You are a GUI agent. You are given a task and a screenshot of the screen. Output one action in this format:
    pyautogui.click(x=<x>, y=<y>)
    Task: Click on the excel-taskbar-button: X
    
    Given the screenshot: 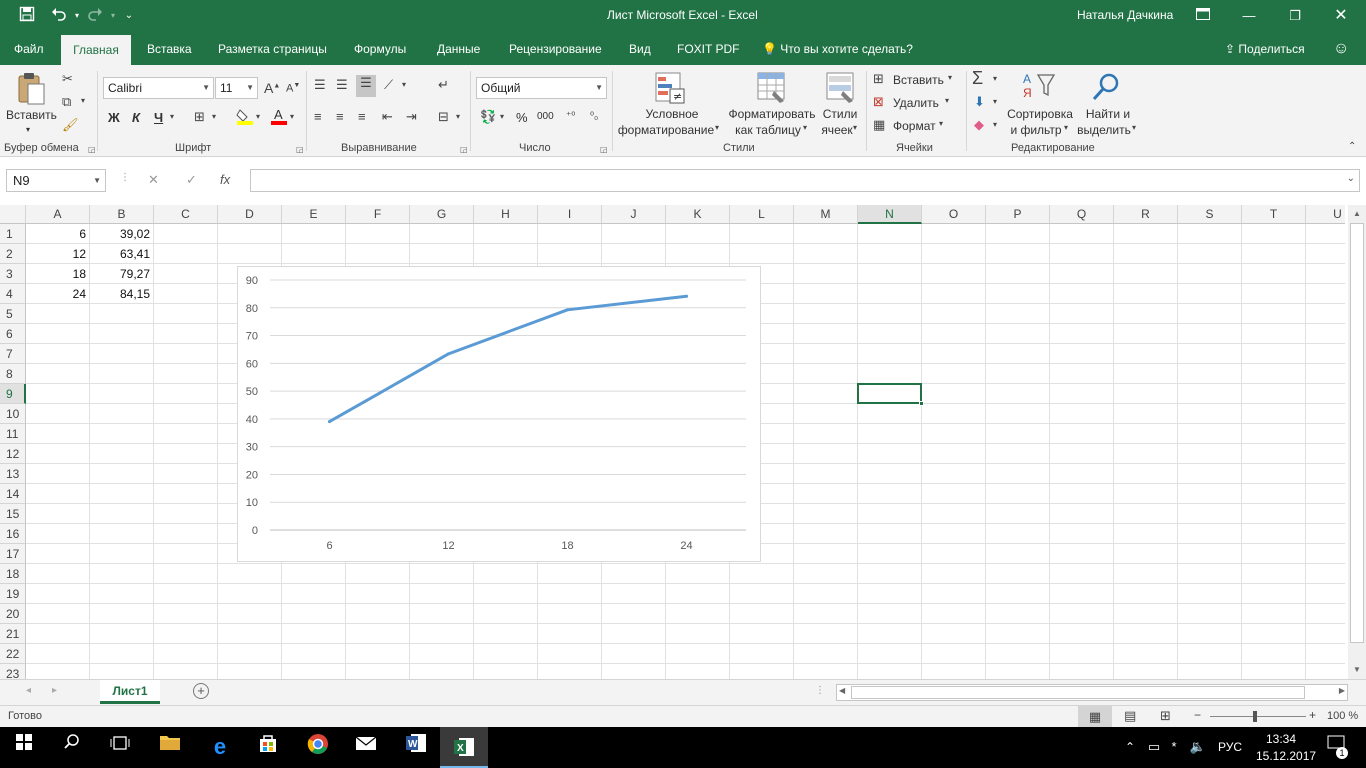 What is the action you would take?
    pyautogui.click(x=464, y=747)
    